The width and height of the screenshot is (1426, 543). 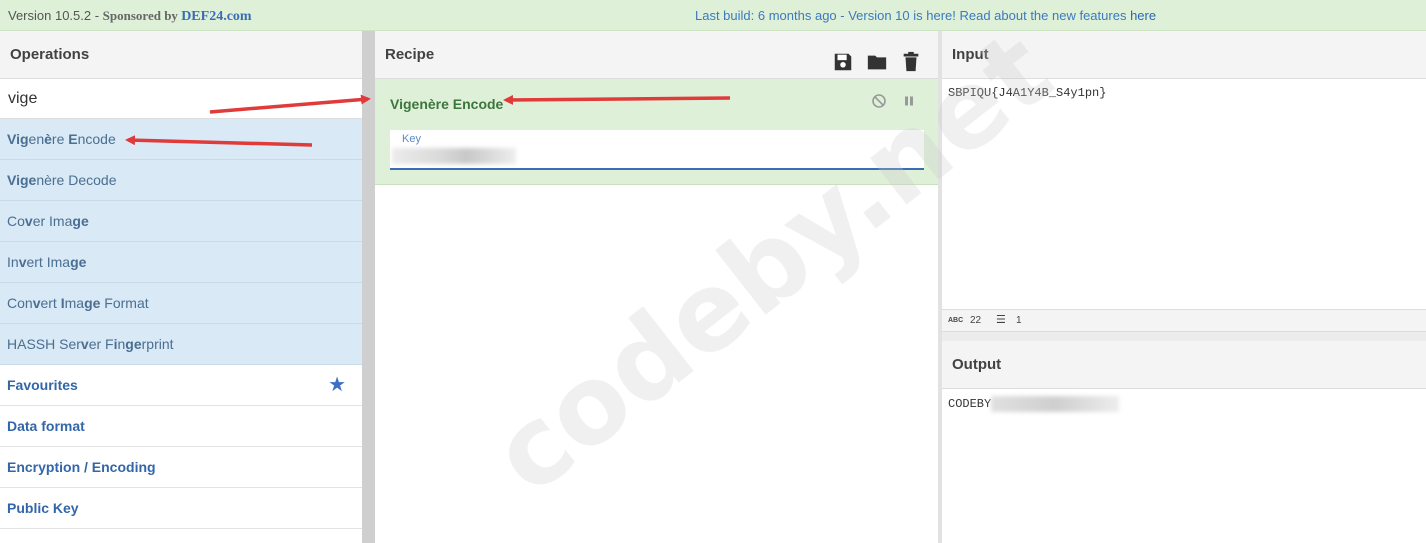 What do you see at coordinates (43, 508) in the screenshot?
I see `category-label: Public Key` at bounding box center [43, 508].